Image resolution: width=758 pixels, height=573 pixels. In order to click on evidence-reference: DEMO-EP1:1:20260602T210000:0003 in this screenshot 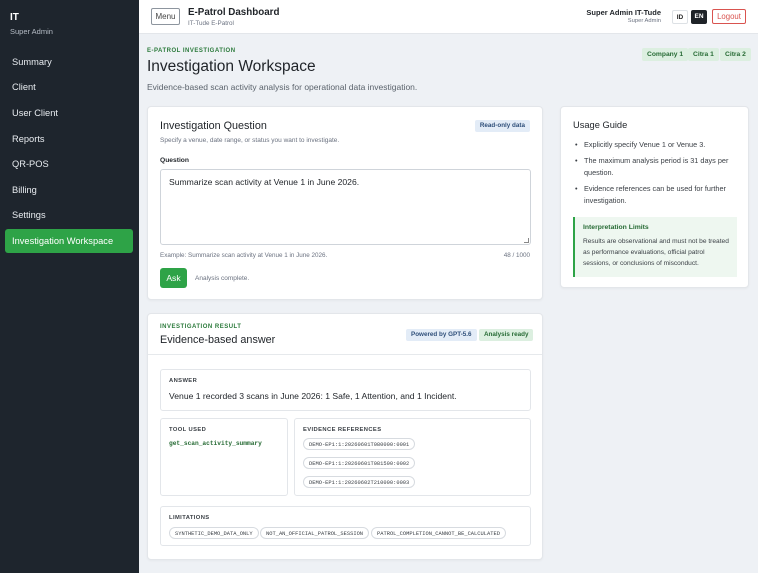, I will do `click(359, 482)`.